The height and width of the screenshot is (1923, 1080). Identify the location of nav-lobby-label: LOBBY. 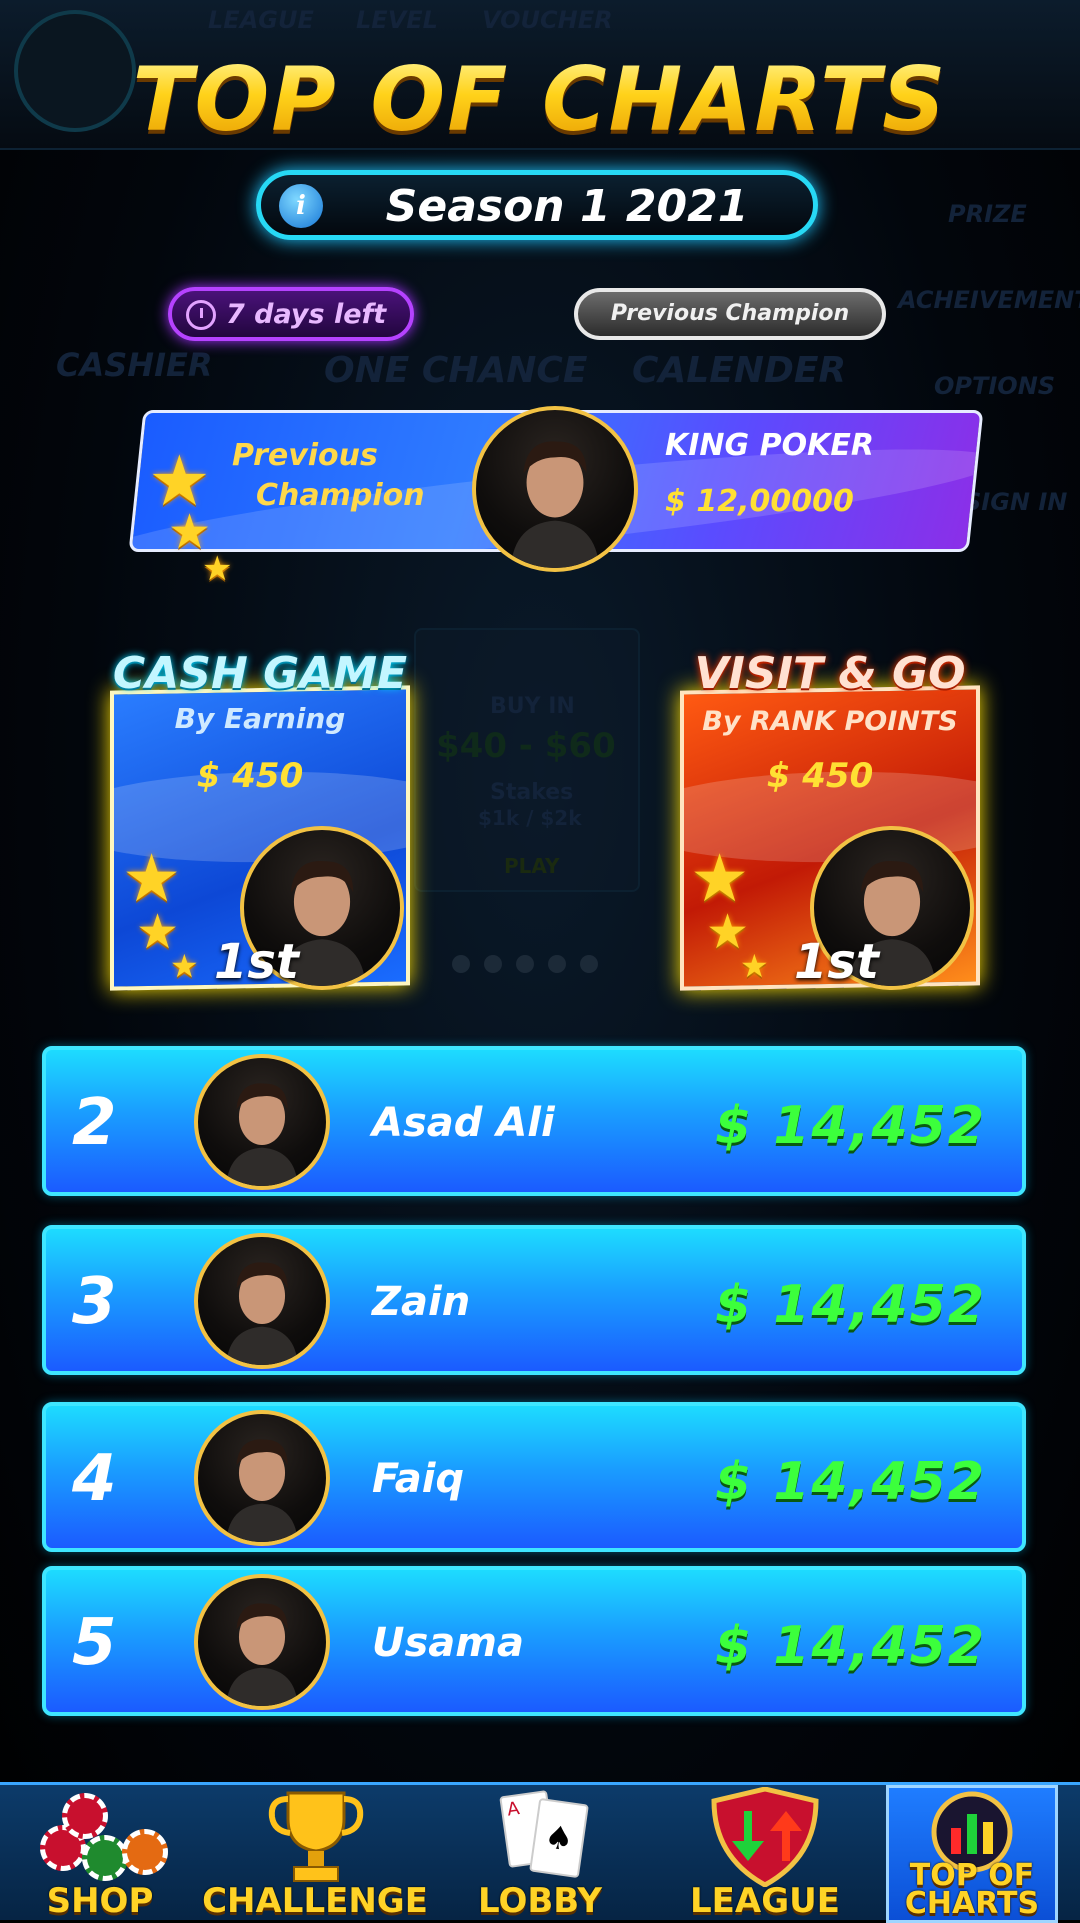
(540, 1901).